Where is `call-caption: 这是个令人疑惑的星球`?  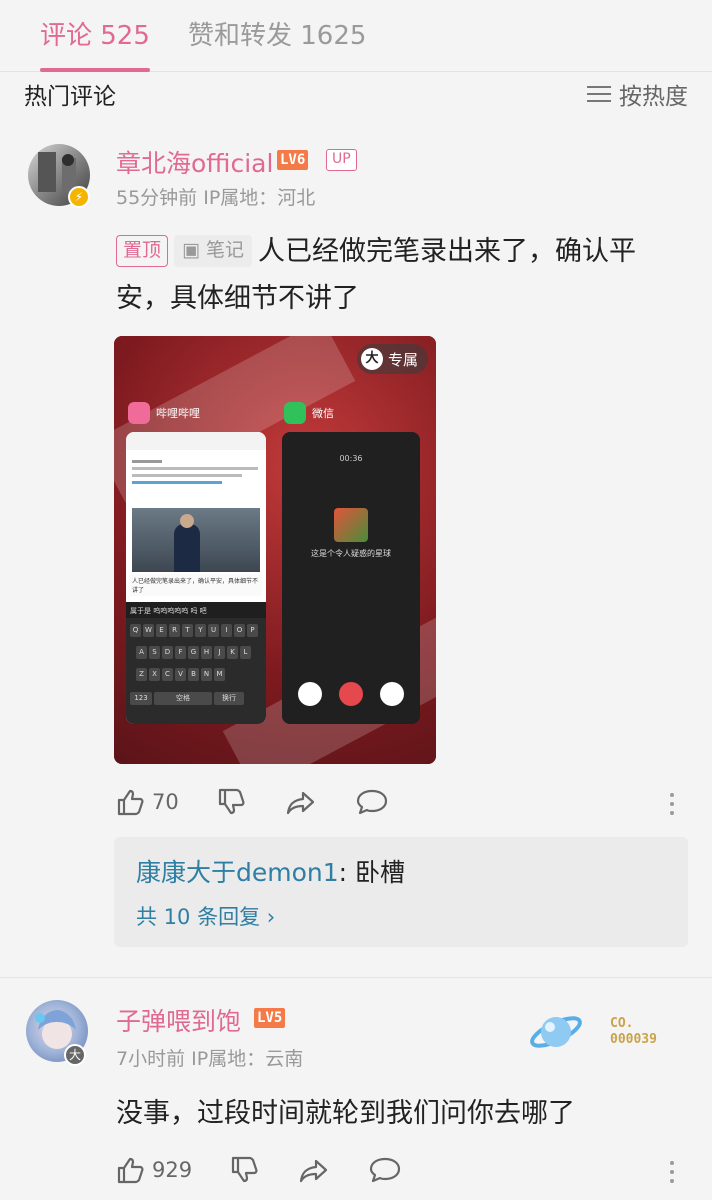 call-caption: 这是个令人疑惑的星球 is located at coordinates (351, 553).